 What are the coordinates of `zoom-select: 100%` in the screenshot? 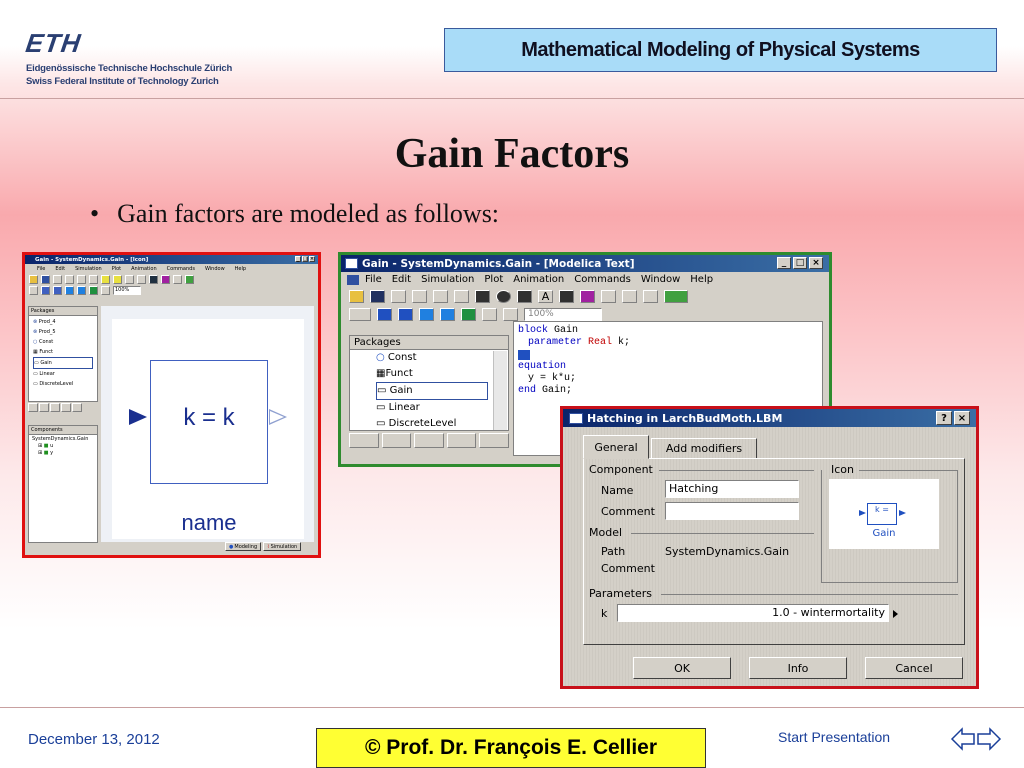 It's located at (127, 290).